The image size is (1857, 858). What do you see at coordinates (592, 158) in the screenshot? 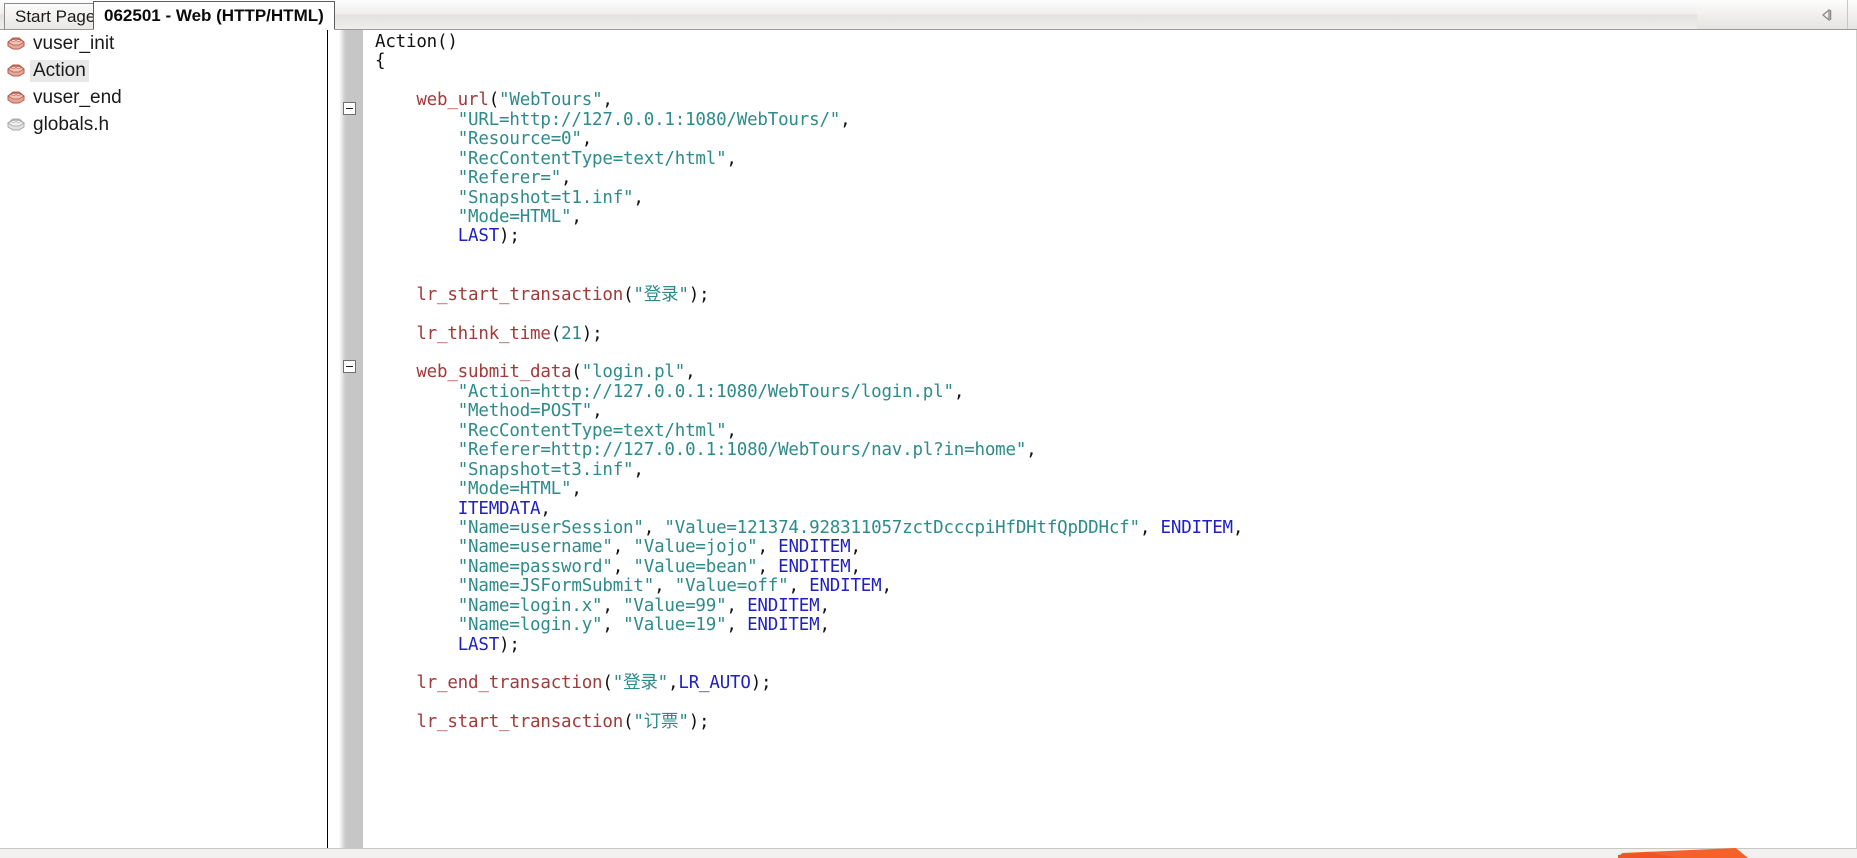
I see `code-token: "RecContentType=text/html"` at bounding box center [592, 158].